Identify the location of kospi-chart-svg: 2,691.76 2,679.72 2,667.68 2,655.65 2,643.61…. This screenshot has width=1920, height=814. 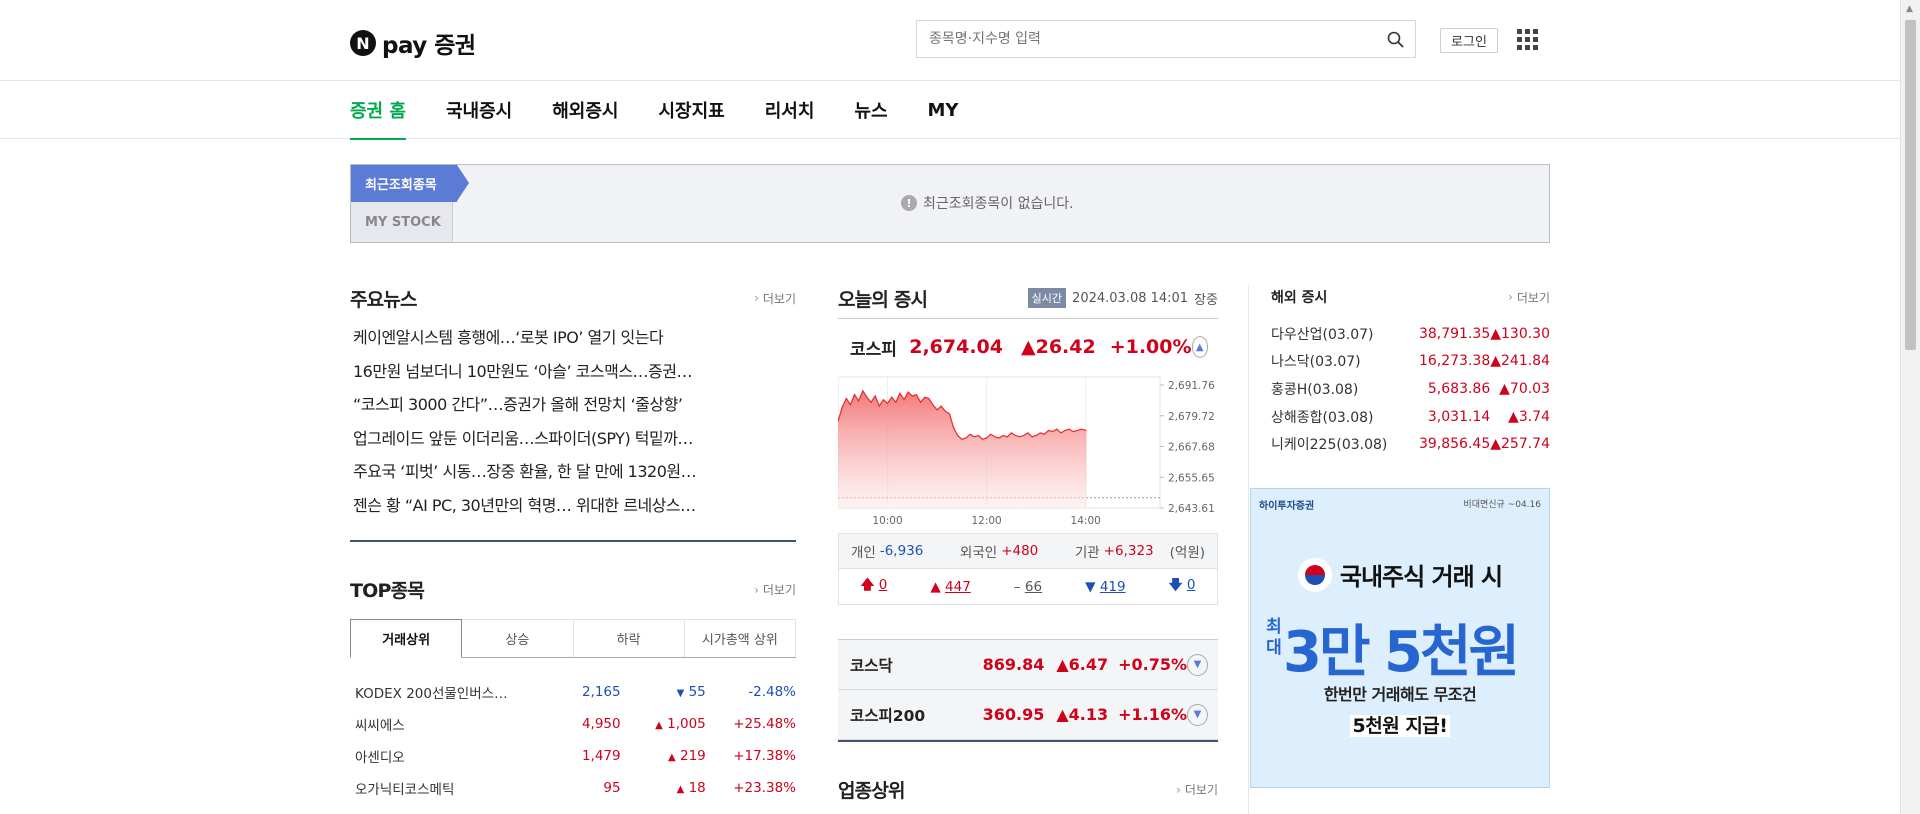
(1026, 451).